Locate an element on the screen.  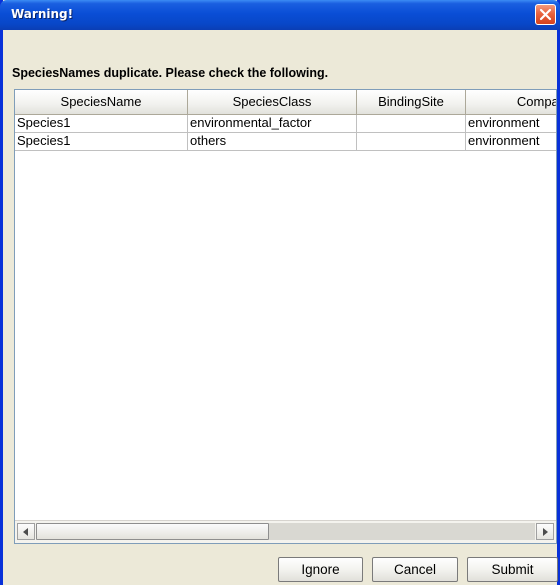
scroll-left-button is located at coordinates (26, 531).